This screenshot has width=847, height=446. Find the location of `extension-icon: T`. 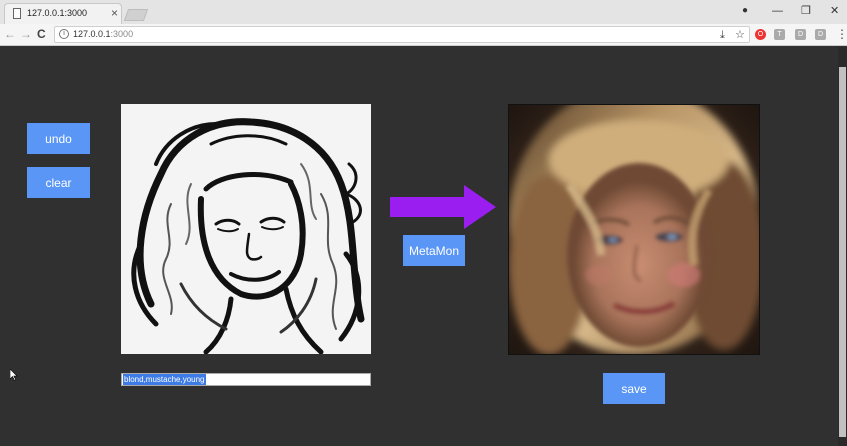

extension-icon: T is located at coordinates (779, 34).